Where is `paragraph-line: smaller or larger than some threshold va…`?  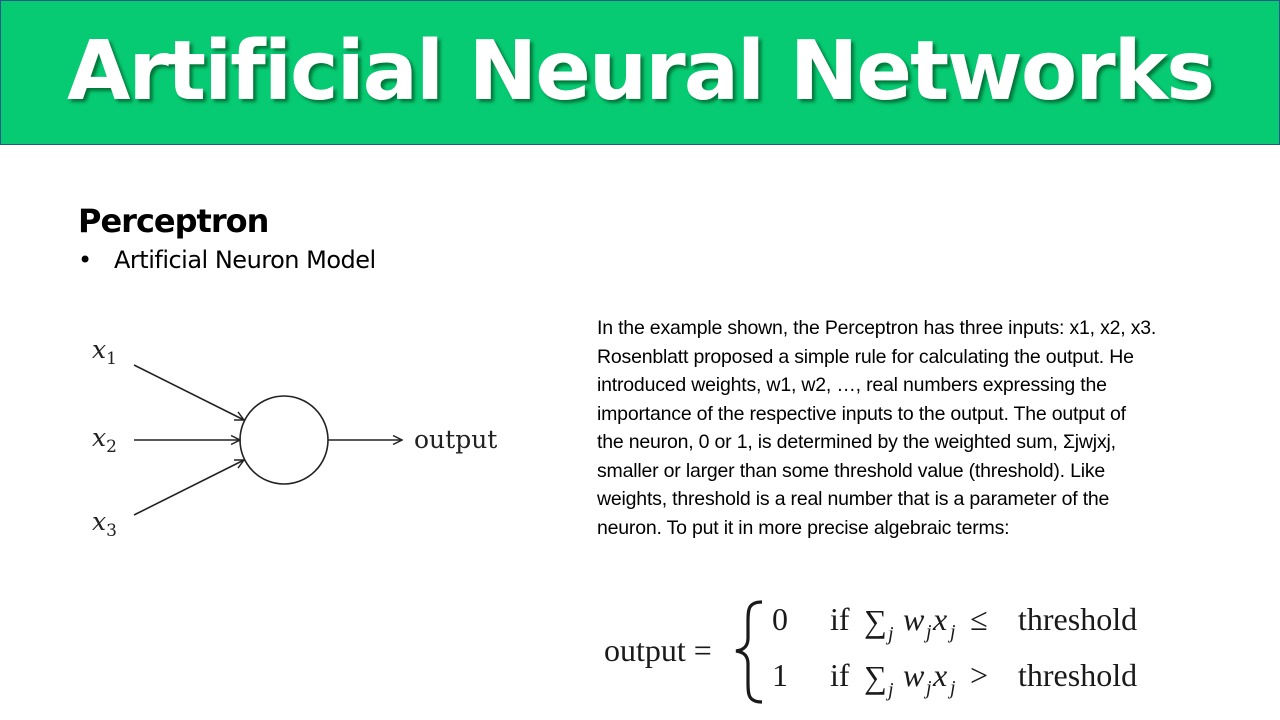
paragraph-line: smaller or larger than some threshold va… is located at coordinates (851, 470).